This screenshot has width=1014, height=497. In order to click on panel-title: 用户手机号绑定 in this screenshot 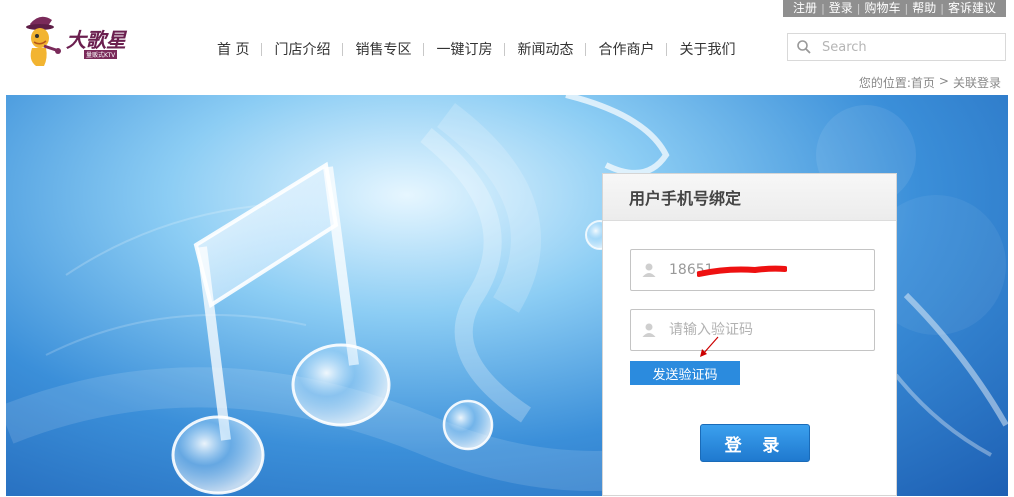, I will do `click(685, 198)`.